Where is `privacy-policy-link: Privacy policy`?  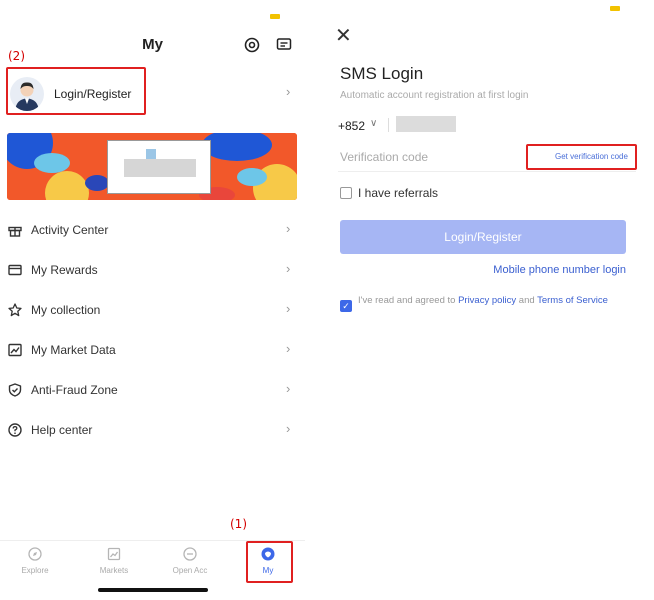 privacy-policy-link: Privacy policy is located at coordinates (487, 300).